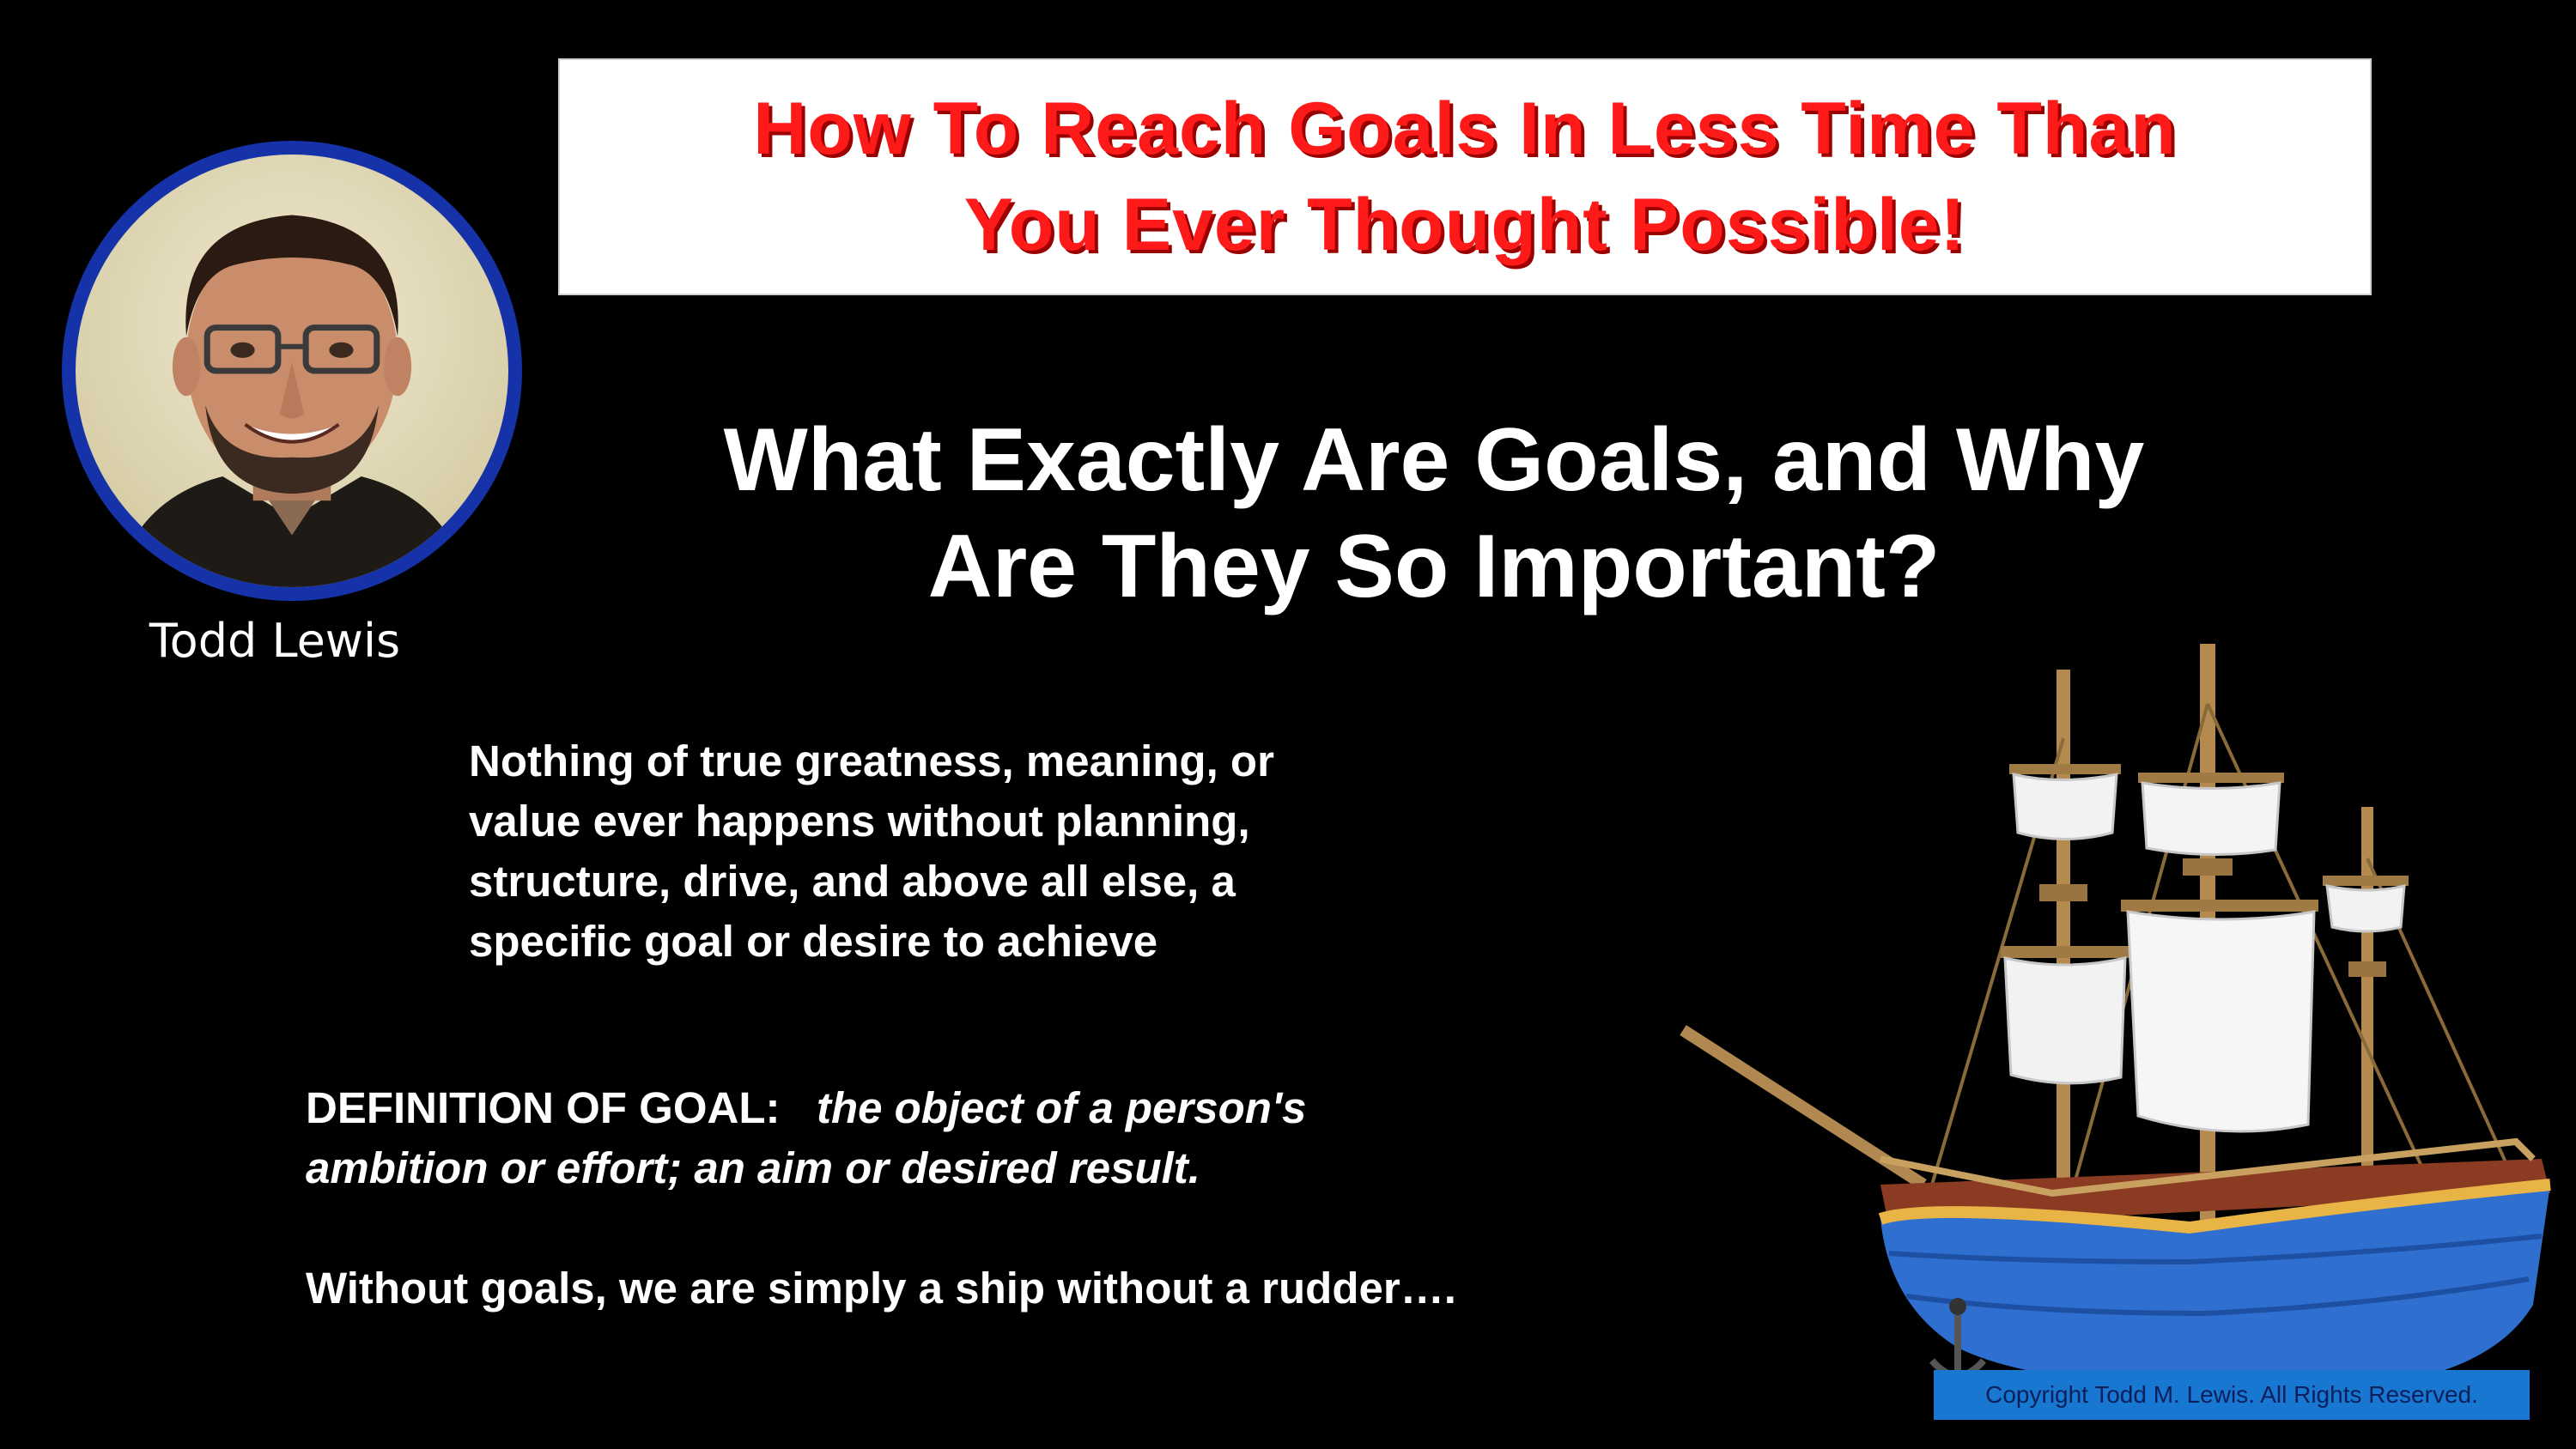 Image resolution: width=2576 pixels, height=1449 pixels. I want to click on title-line-2: You Ever Thought Possible!, so click(1464, 225).